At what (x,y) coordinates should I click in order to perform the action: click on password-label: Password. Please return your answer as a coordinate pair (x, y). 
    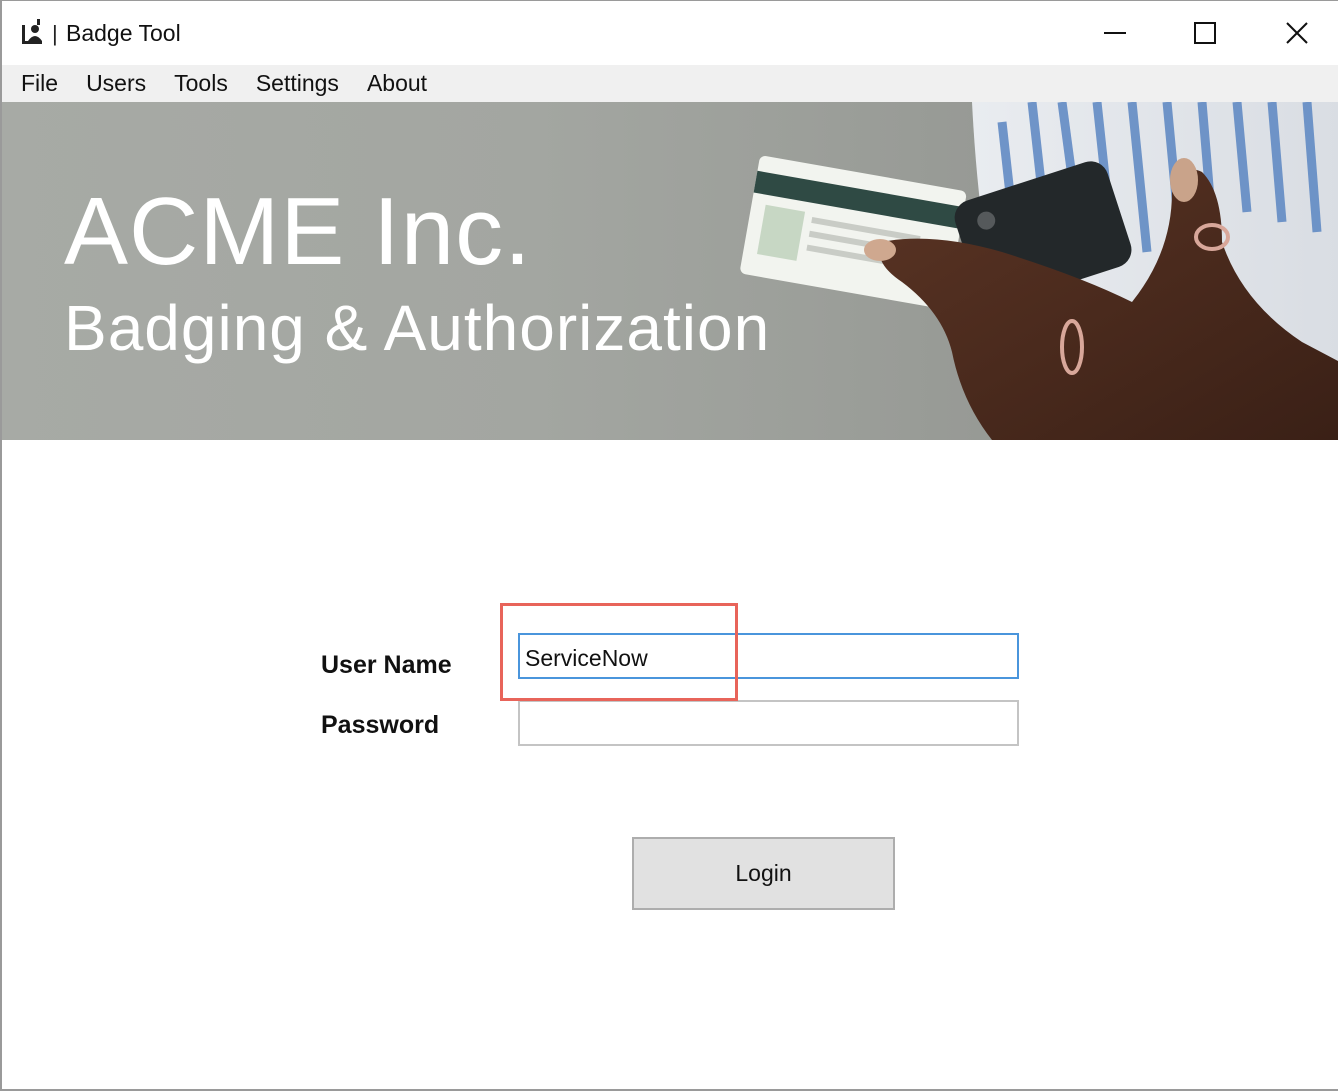
    Looking at the image, I should click on (380, 725).